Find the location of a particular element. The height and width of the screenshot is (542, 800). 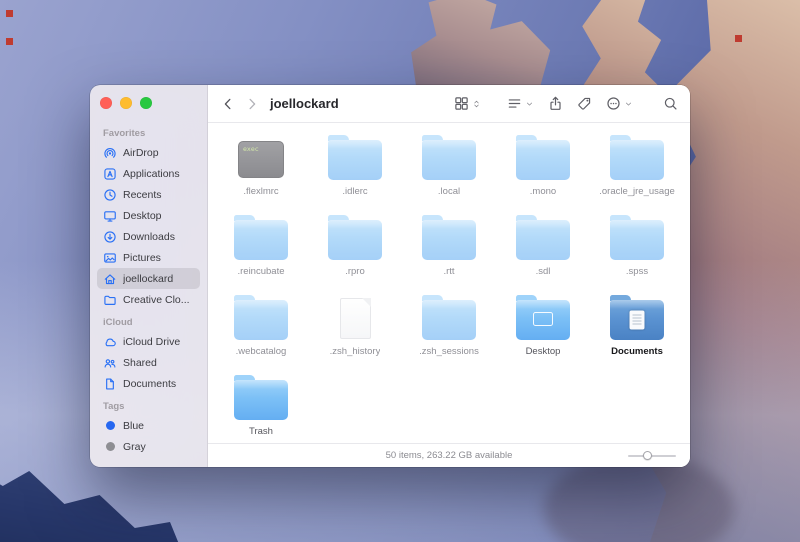

file-label: .local is located at coordinates (449, 191).